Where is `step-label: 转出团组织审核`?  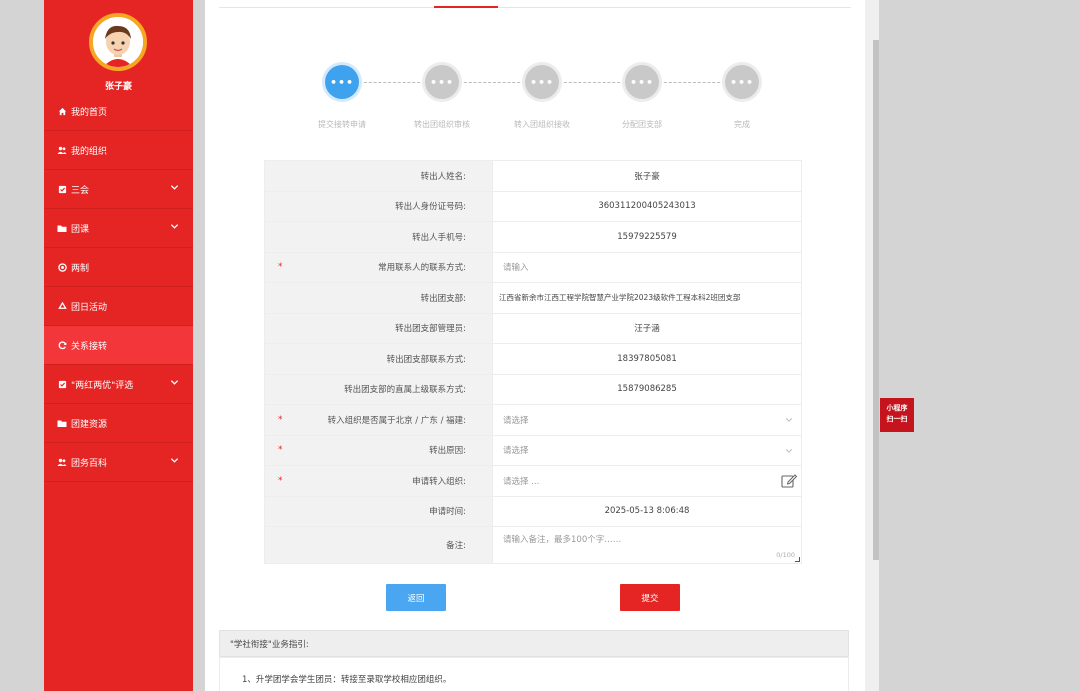 step-label: 转出团组织审核 is located at coordinates (442, 124).